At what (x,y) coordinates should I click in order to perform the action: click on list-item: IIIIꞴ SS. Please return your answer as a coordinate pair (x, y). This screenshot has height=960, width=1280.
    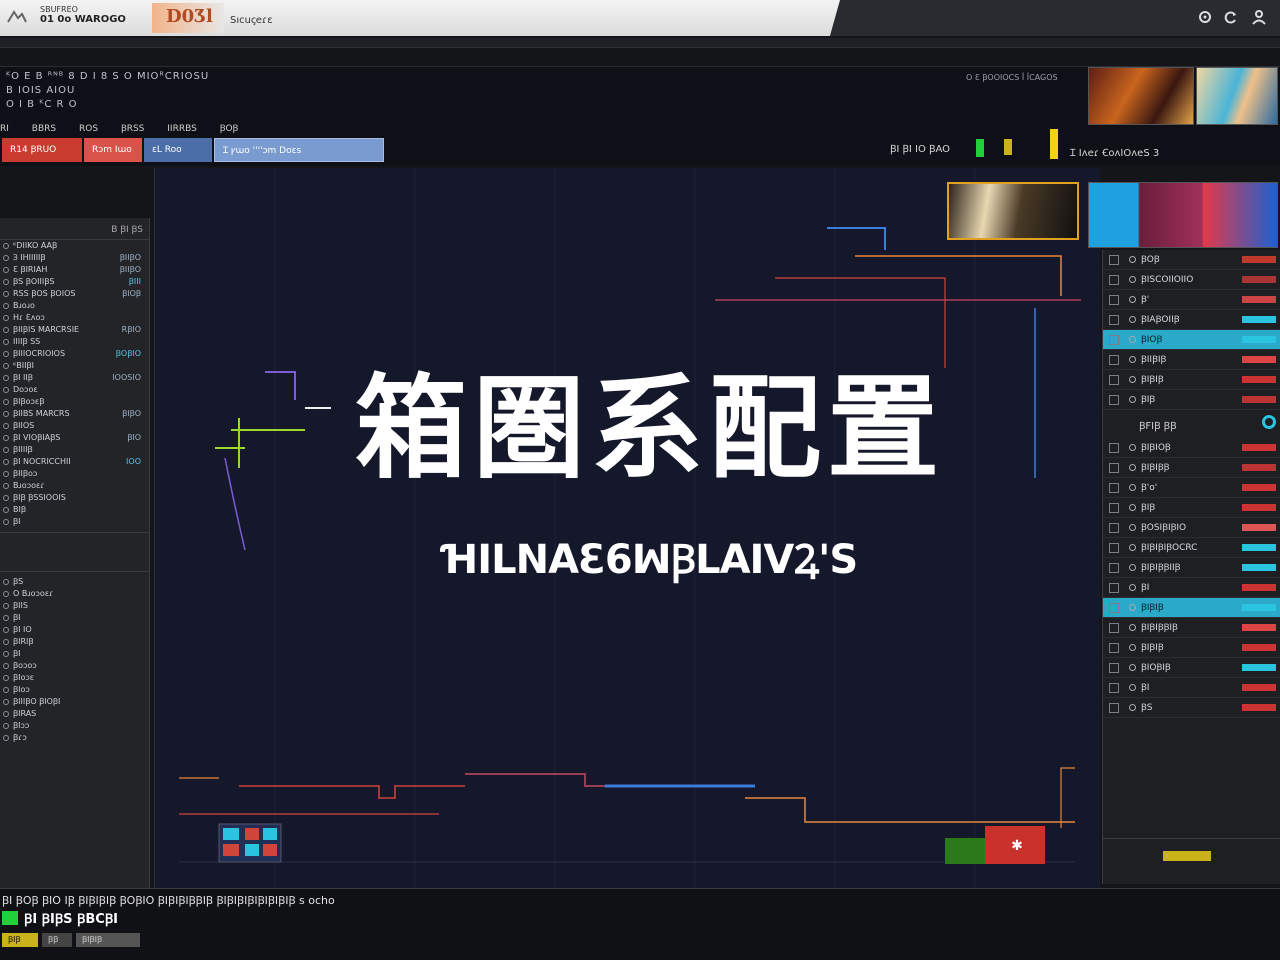
    Looking at the image, I should click on (74, 342).